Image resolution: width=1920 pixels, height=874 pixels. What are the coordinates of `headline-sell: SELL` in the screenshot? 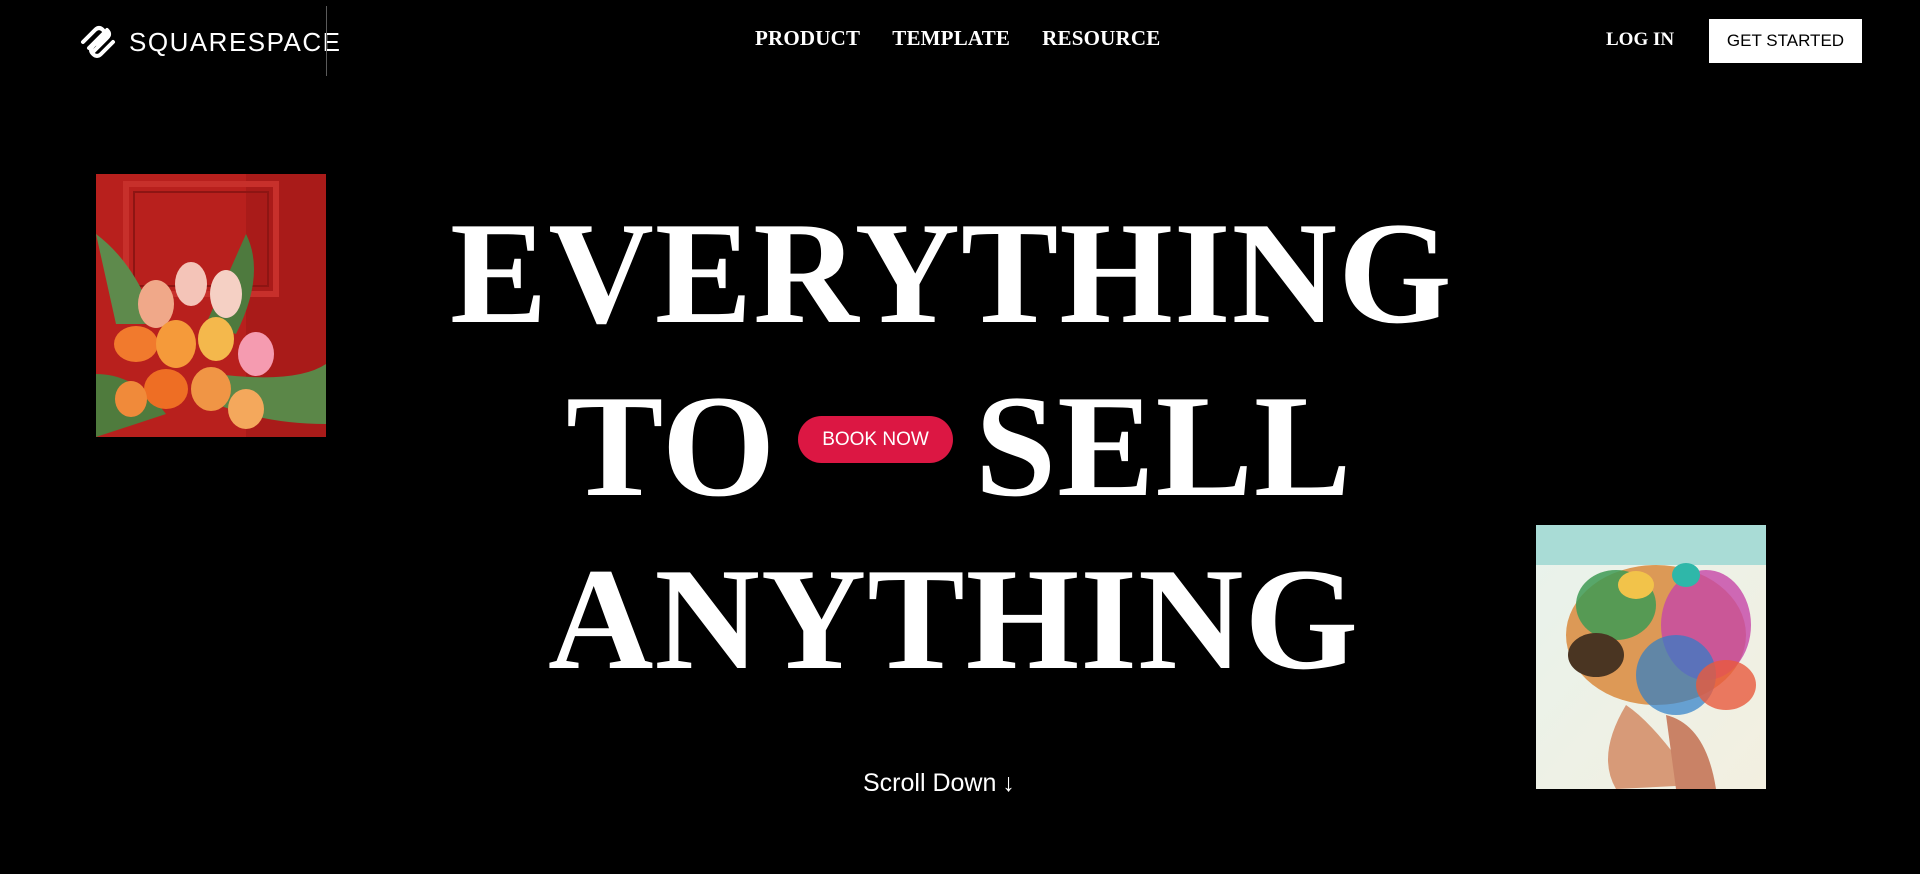 It's located at (1164, 446).